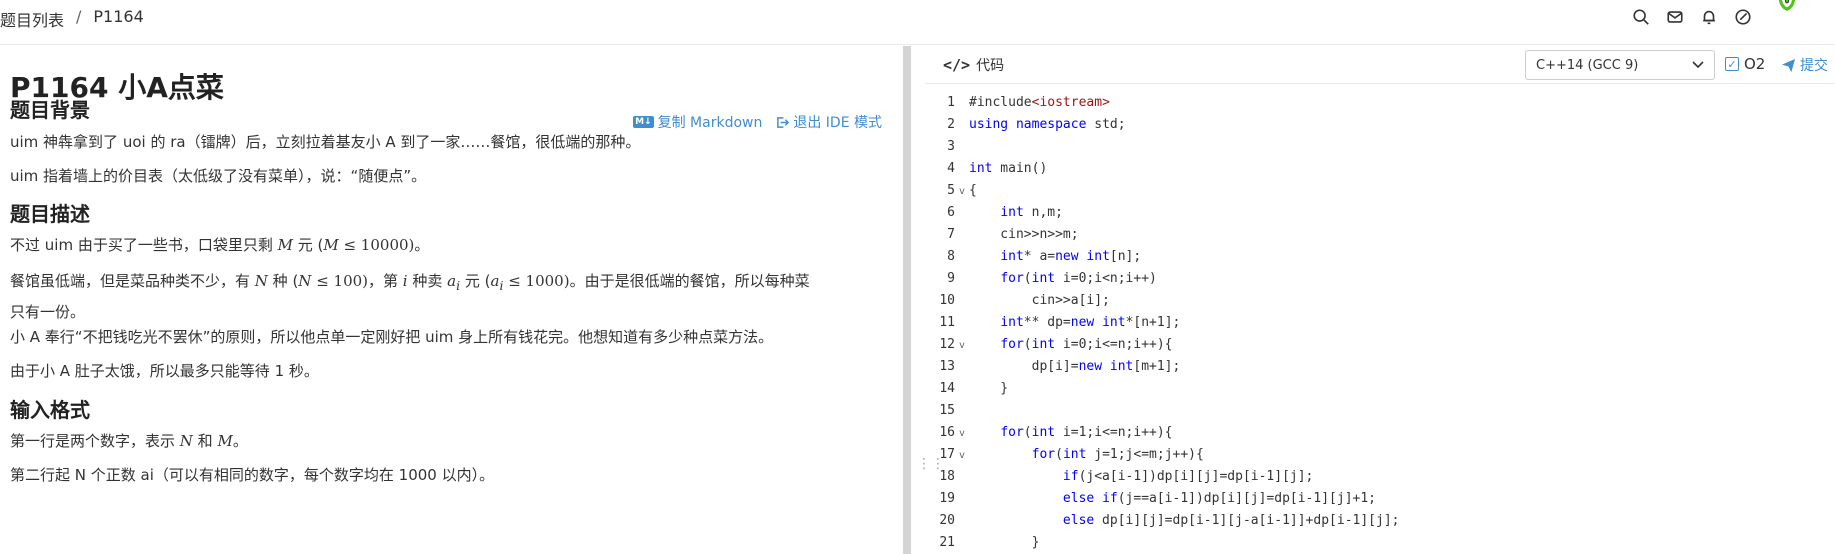 The width and height of the screenshot is (1835, 554). What do you see at coordinates (947, 322) in the screenshot?
I see `line-number: 11` at bounding box center [947, 322].